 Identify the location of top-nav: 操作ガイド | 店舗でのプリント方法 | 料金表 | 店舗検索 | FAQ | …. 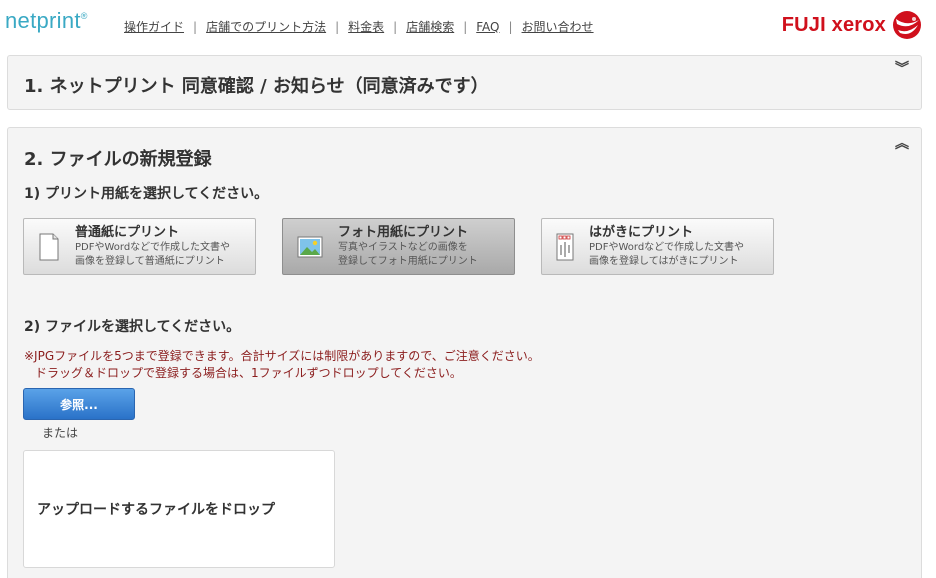
(359, 26).